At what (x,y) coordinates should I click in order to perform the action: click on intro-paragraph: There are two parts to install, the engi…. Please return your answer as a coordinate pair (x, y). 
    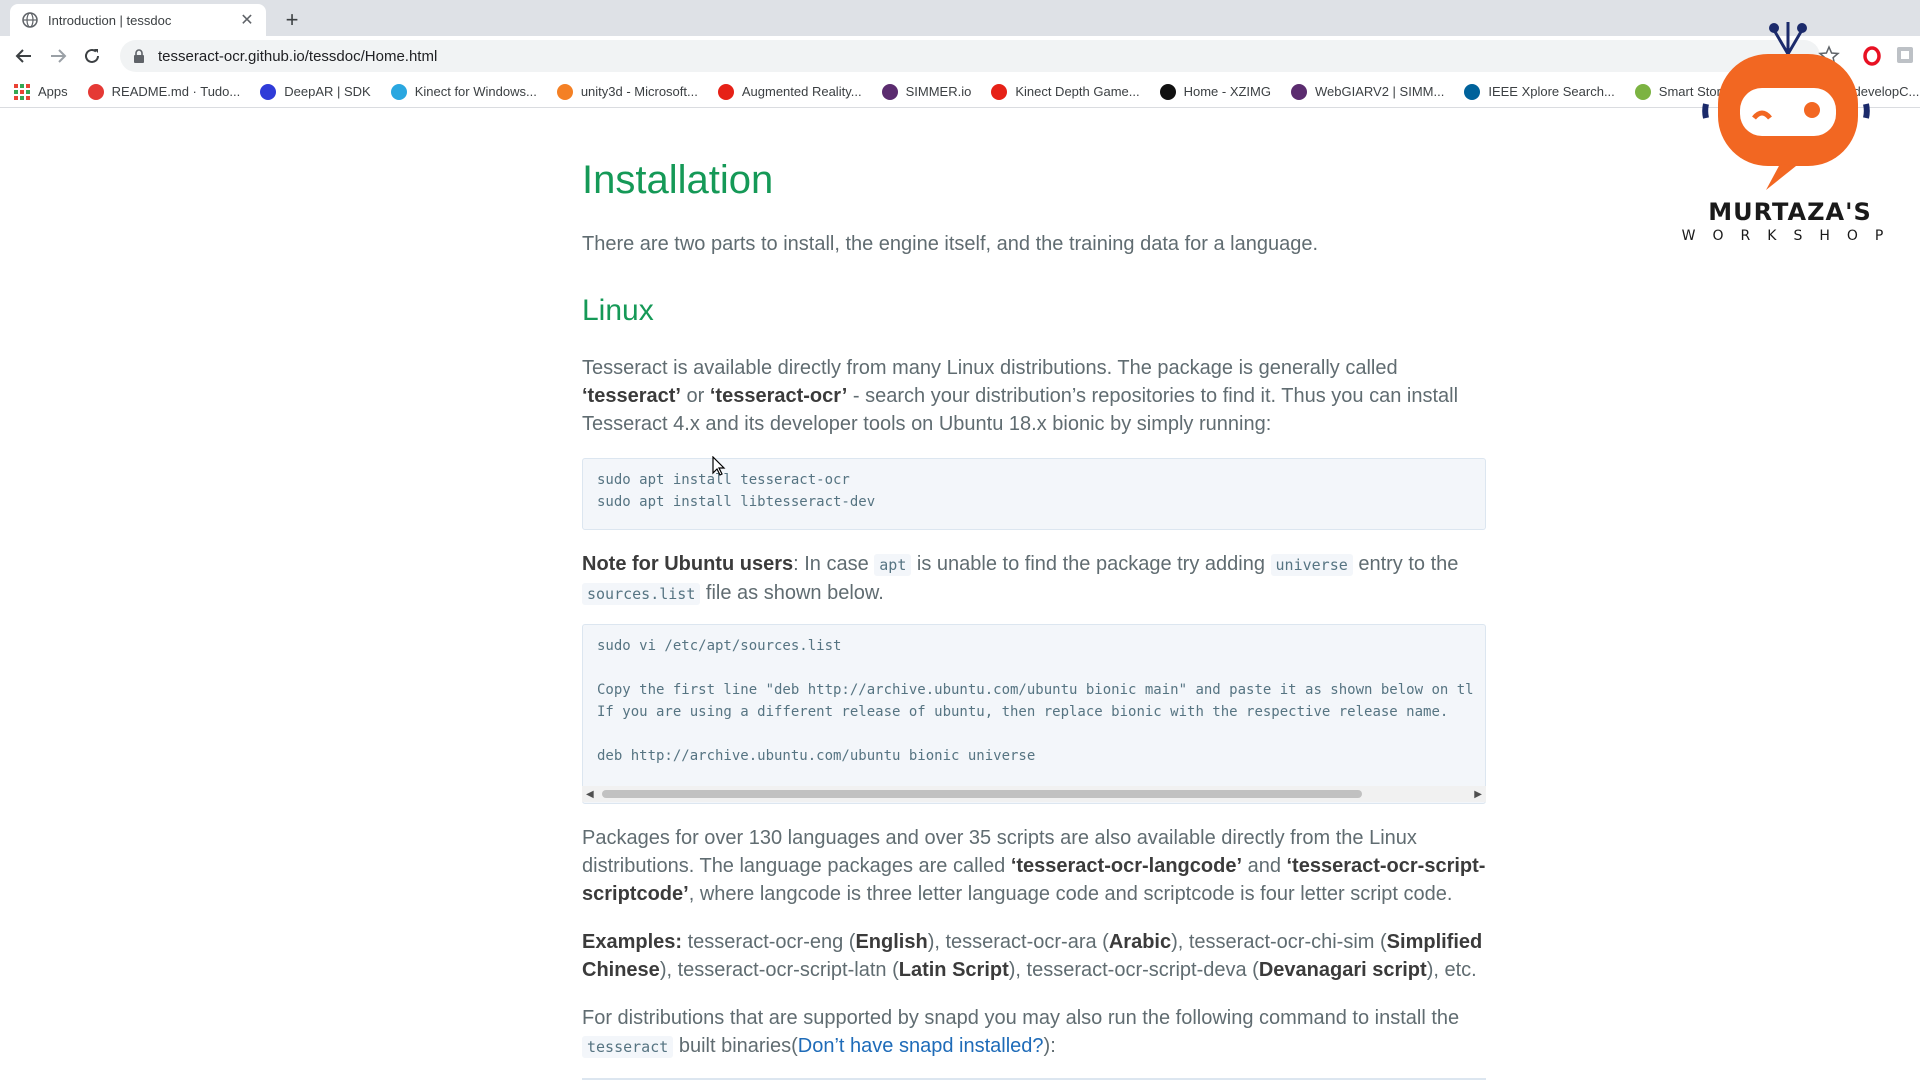
    Looking at the image, I should click on (950, 244).